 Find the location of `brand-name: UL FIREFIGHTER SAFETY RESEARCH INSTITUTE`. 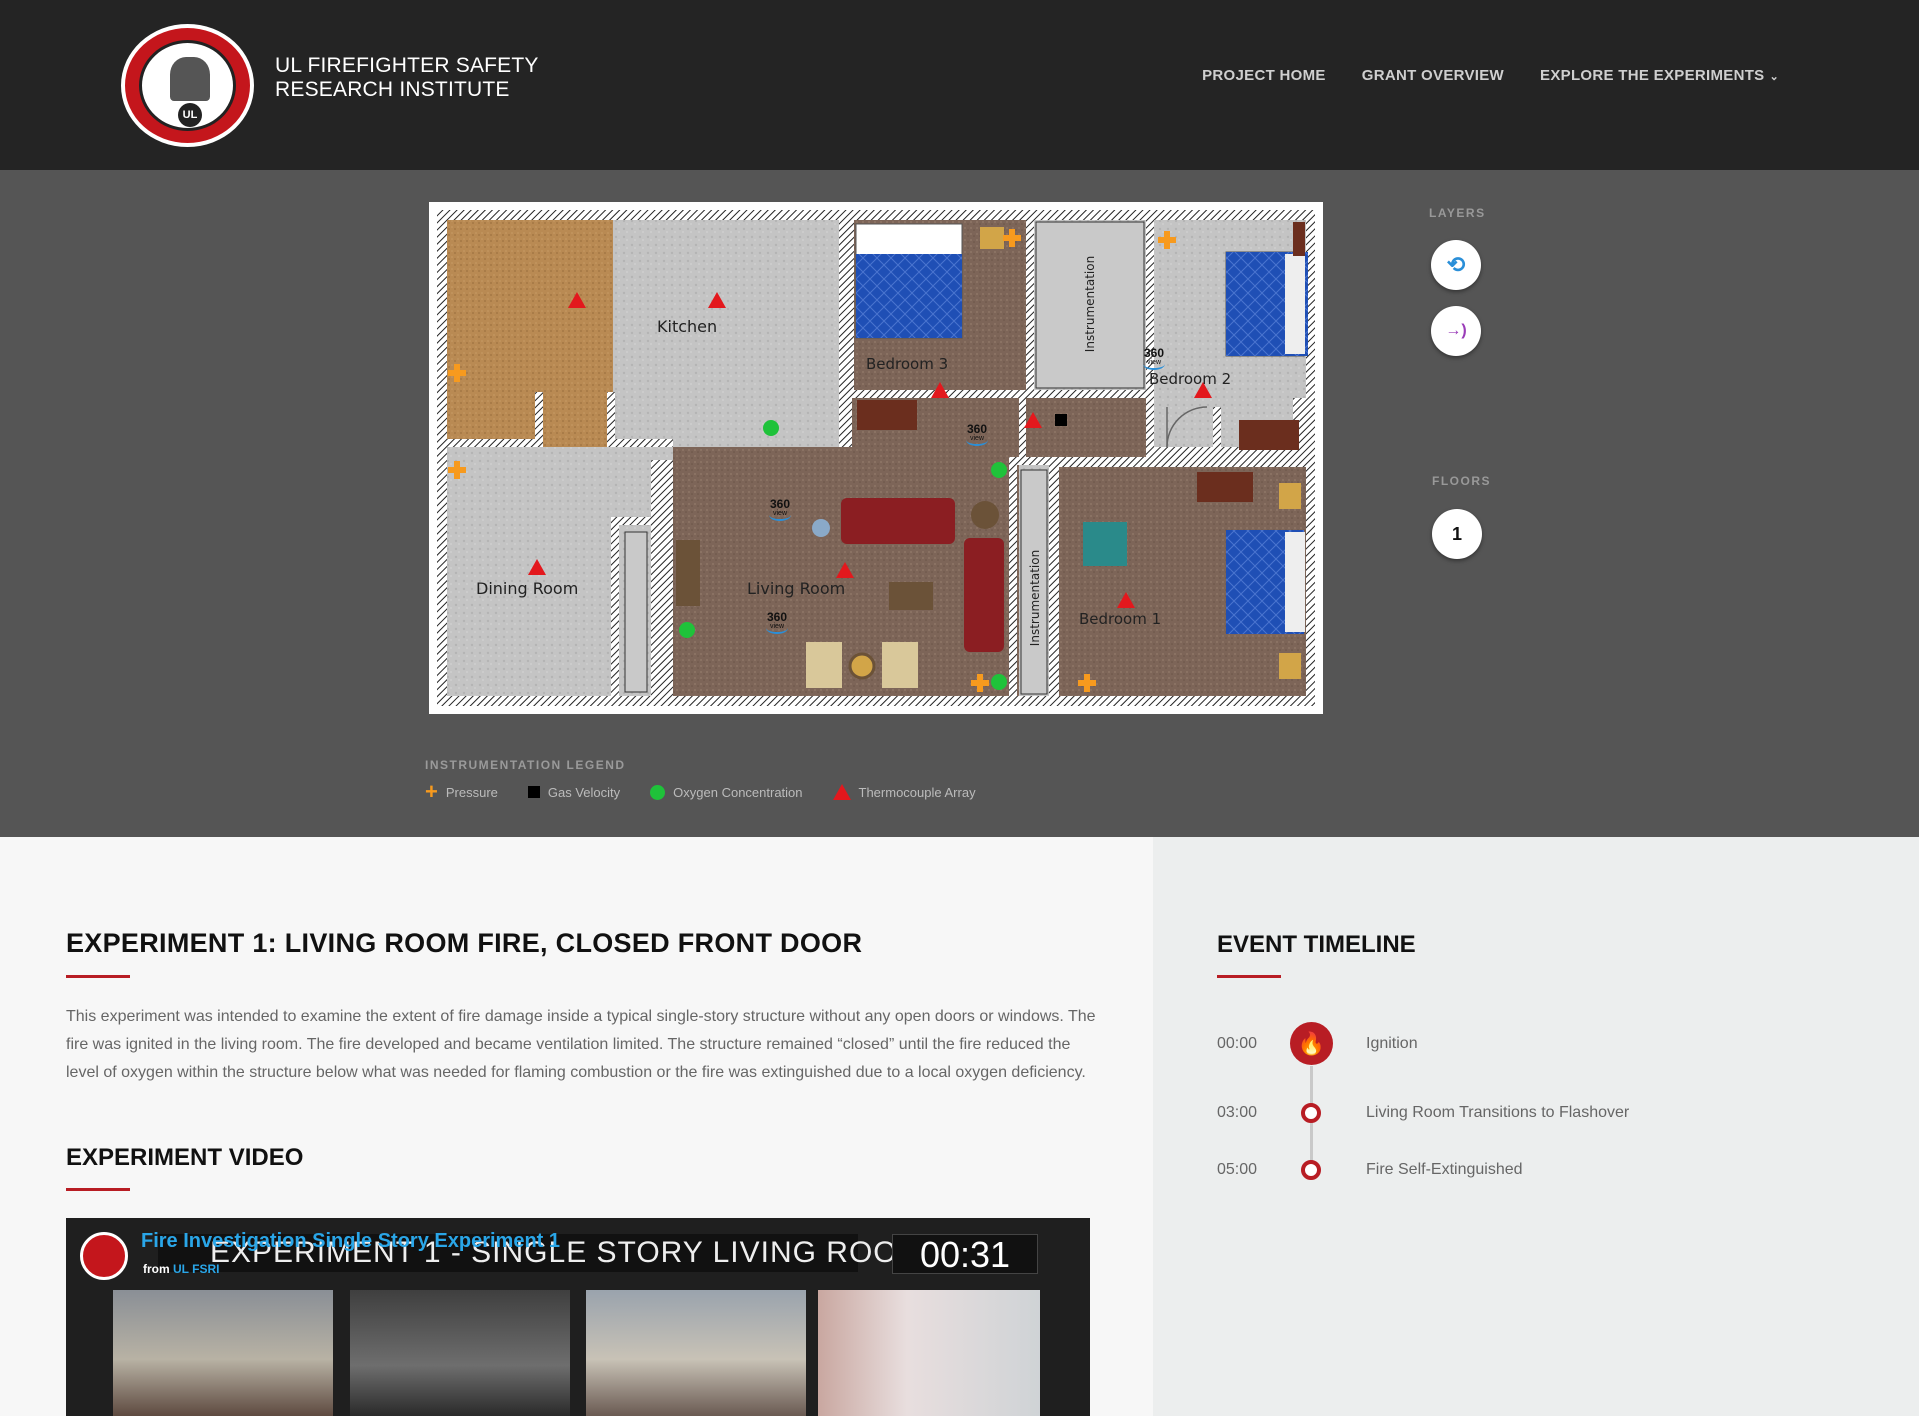

brand-name: UL FIREFIGHTER SAFETY RESEARCH INSTITUTE is located at coordinates (407, 78).